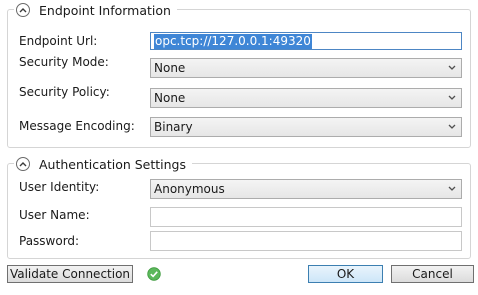 Image resolution: width=478 pixels, height=295 pixels. I want to click on ok-button: OK, so click(345, 274).